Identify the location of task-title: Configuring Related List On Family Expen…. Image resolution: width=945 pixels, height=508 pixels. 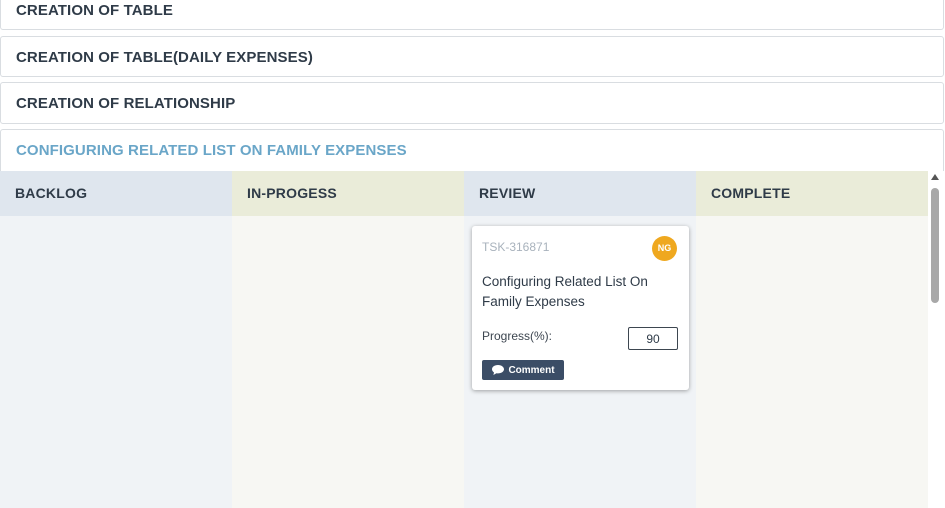
(565, 291).